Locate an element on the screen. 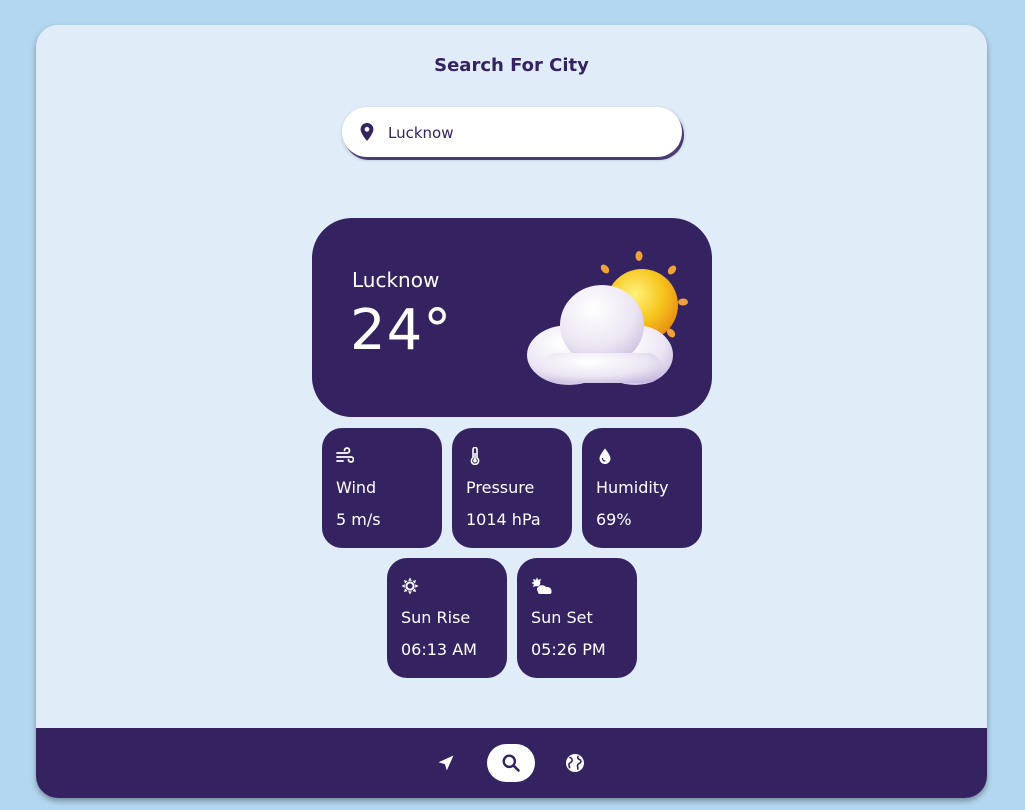 The image size is (1025, 810). wind-label: Wind is located at coordinates (356, 487).